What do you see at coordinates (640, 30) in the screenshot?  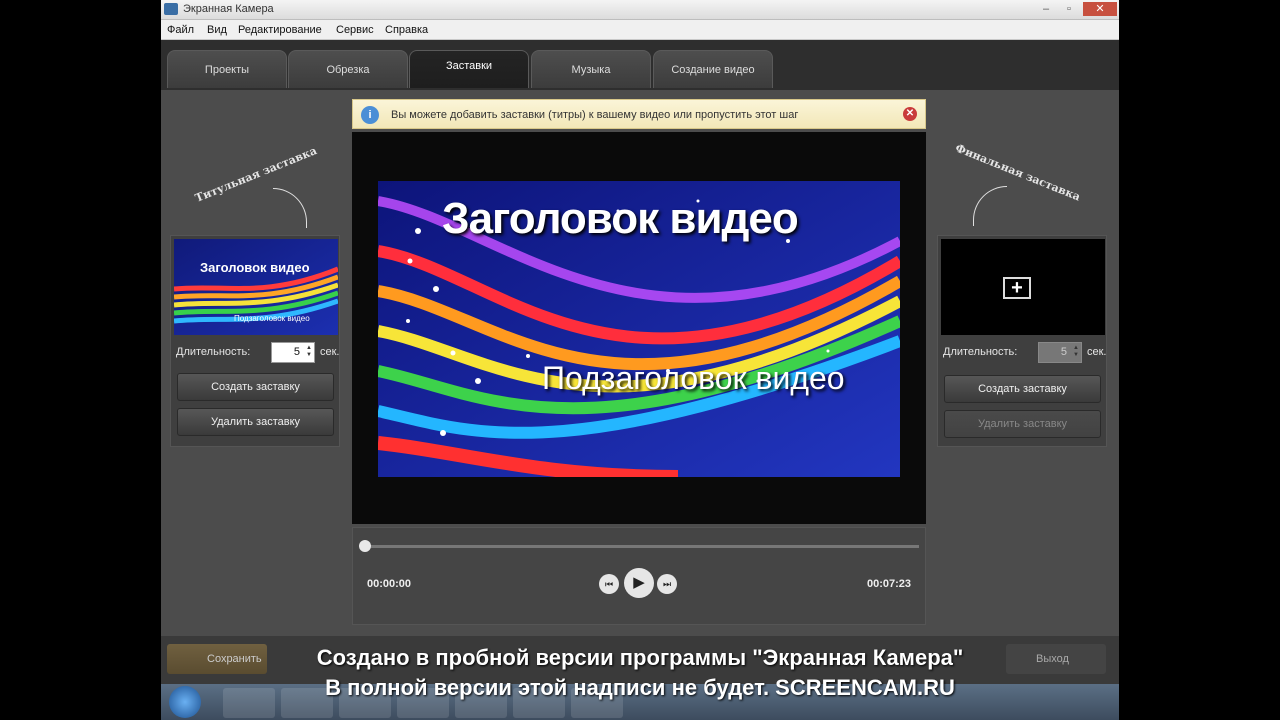 I see `menu-bar: Файл Вид Редактирование Сервис Справка` at bounding box center [640, 30].